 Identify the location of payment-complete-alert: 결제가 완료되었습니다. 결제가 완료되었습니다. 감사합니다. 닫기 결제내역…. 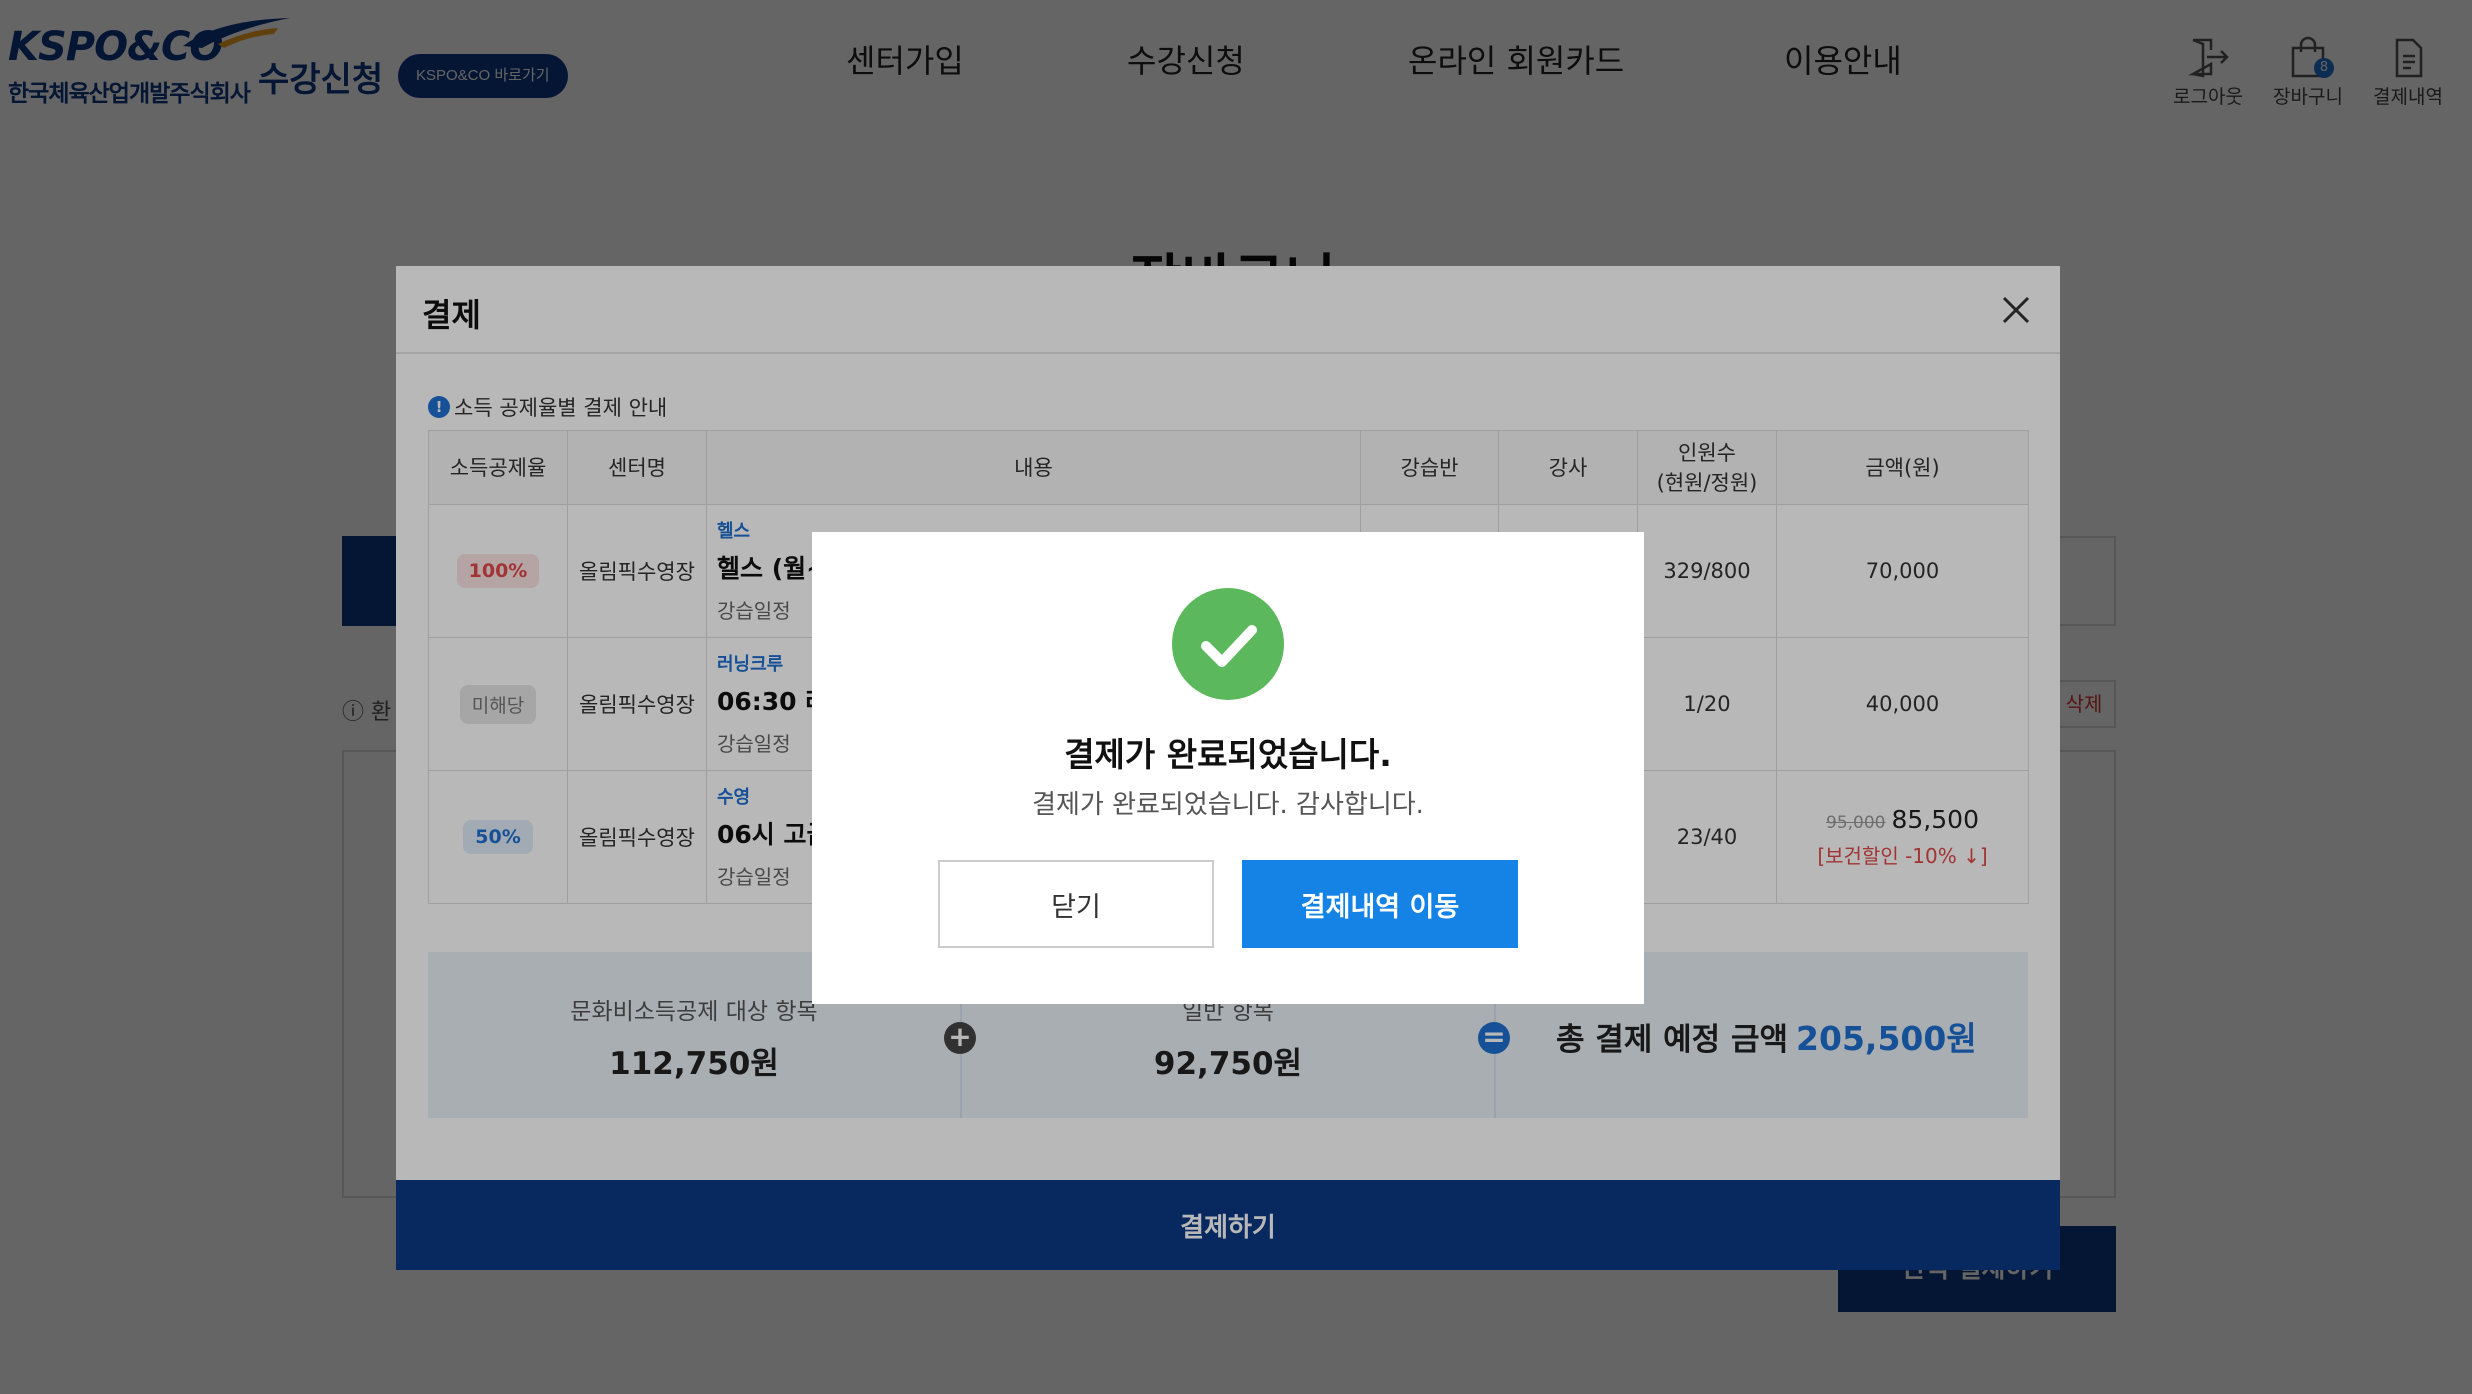
(1228, 768).